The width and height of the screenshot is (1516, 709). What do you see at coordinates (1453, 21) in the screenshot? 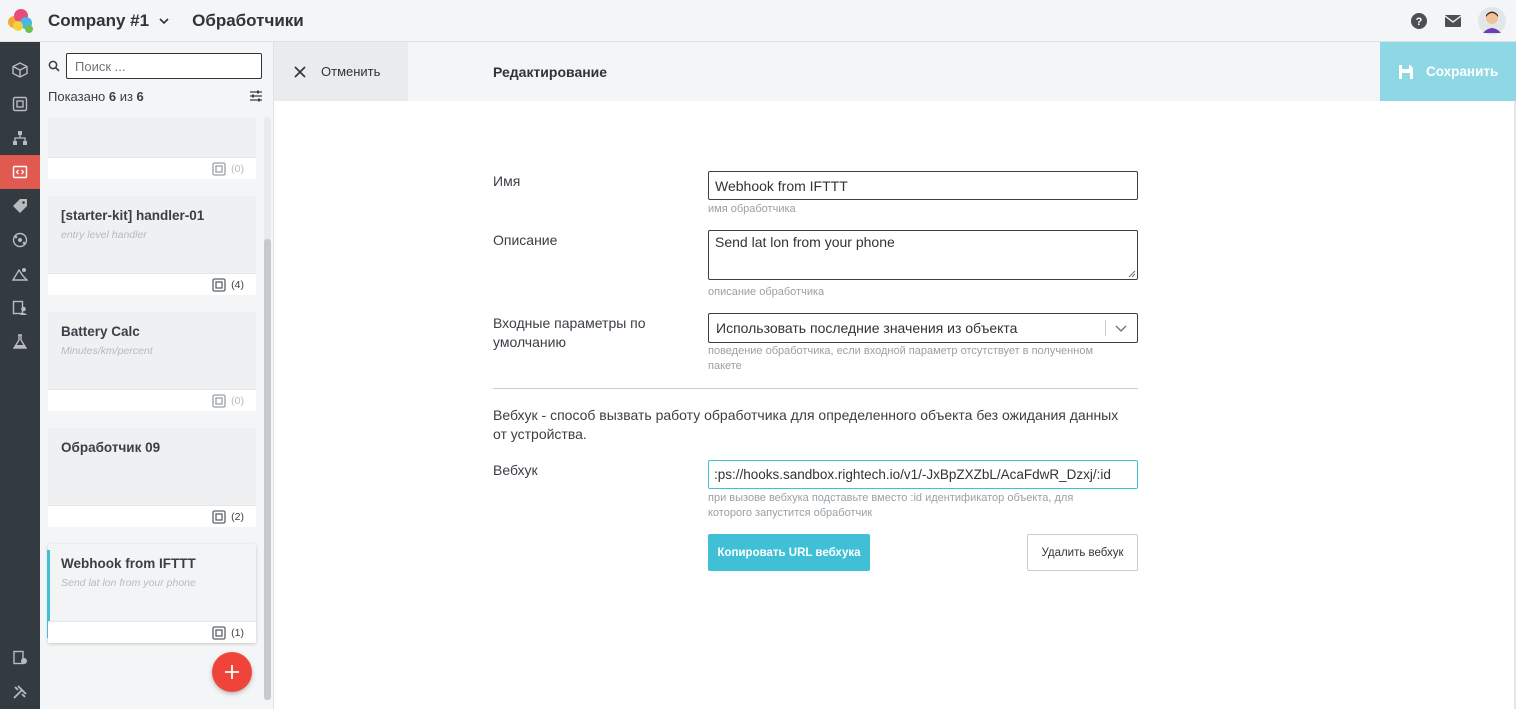
I see `mail-icon` at bounding box center [1453, 21].